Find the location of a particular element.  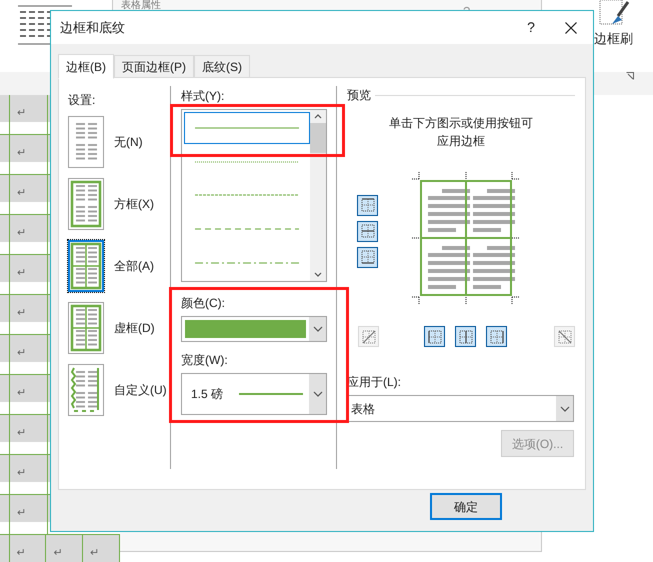

scroll-down-icon is located at coordinates (318, 274).